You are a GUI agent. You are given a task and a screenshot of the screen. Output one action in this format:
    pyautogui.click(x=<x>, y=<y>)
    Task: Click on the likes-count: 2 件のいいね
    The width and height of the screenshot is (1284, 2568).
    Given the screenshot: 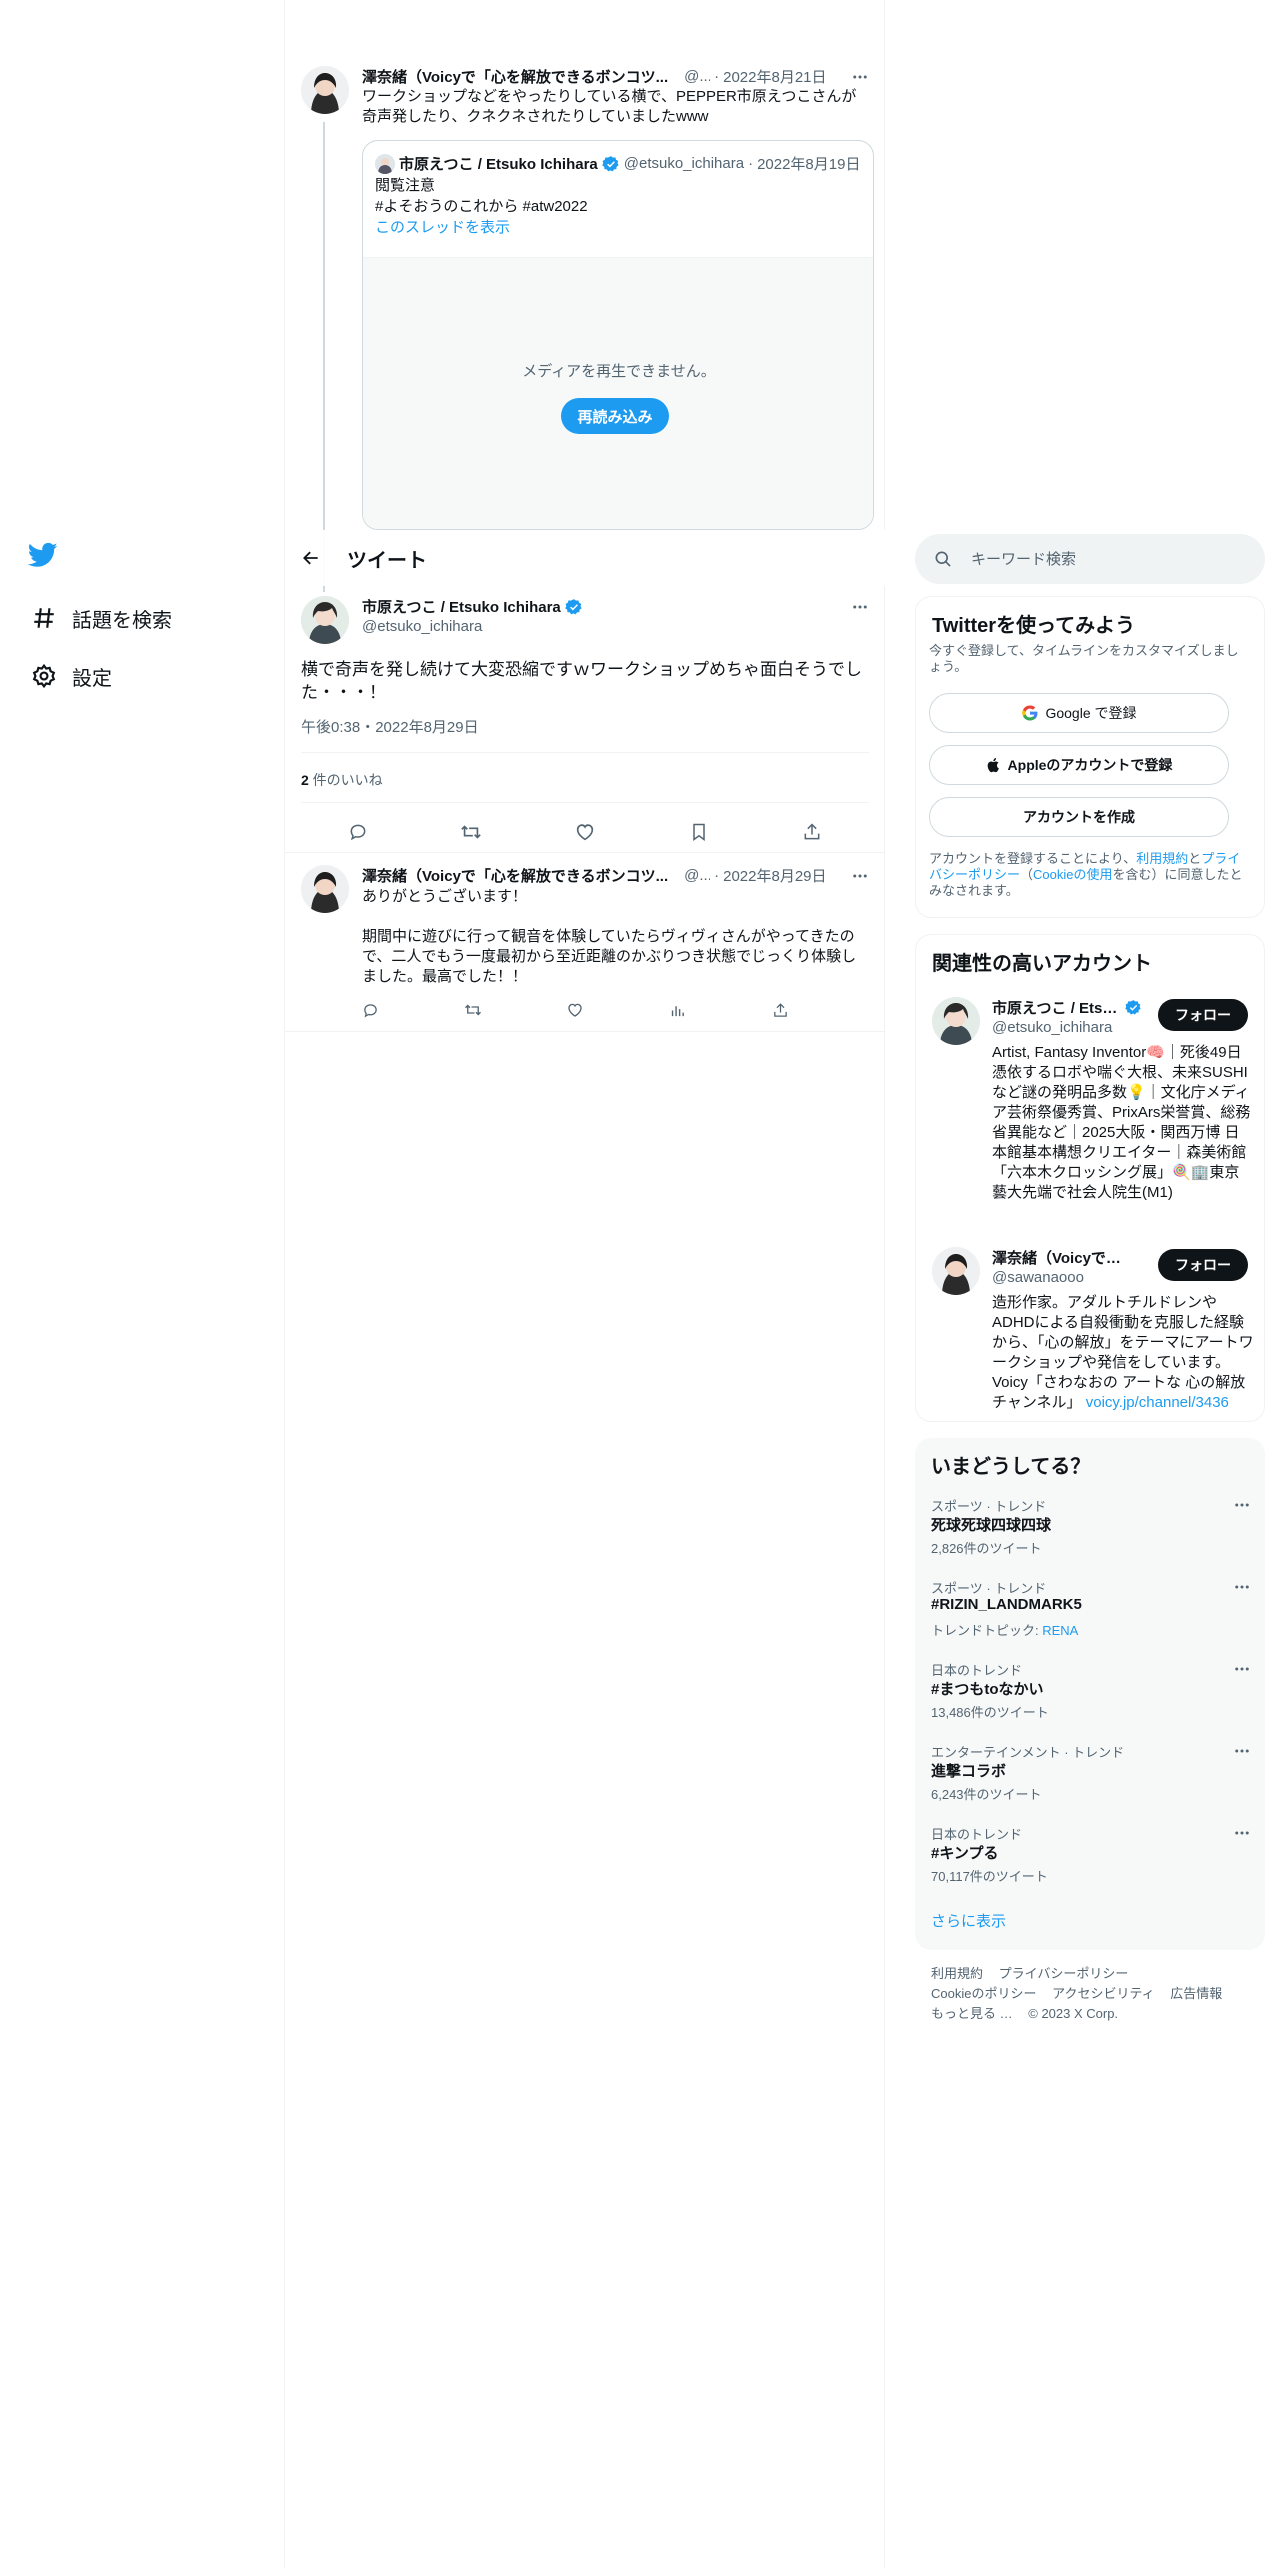 What is the action you would take?
    pyautogui.click(x=342, y=780)
    